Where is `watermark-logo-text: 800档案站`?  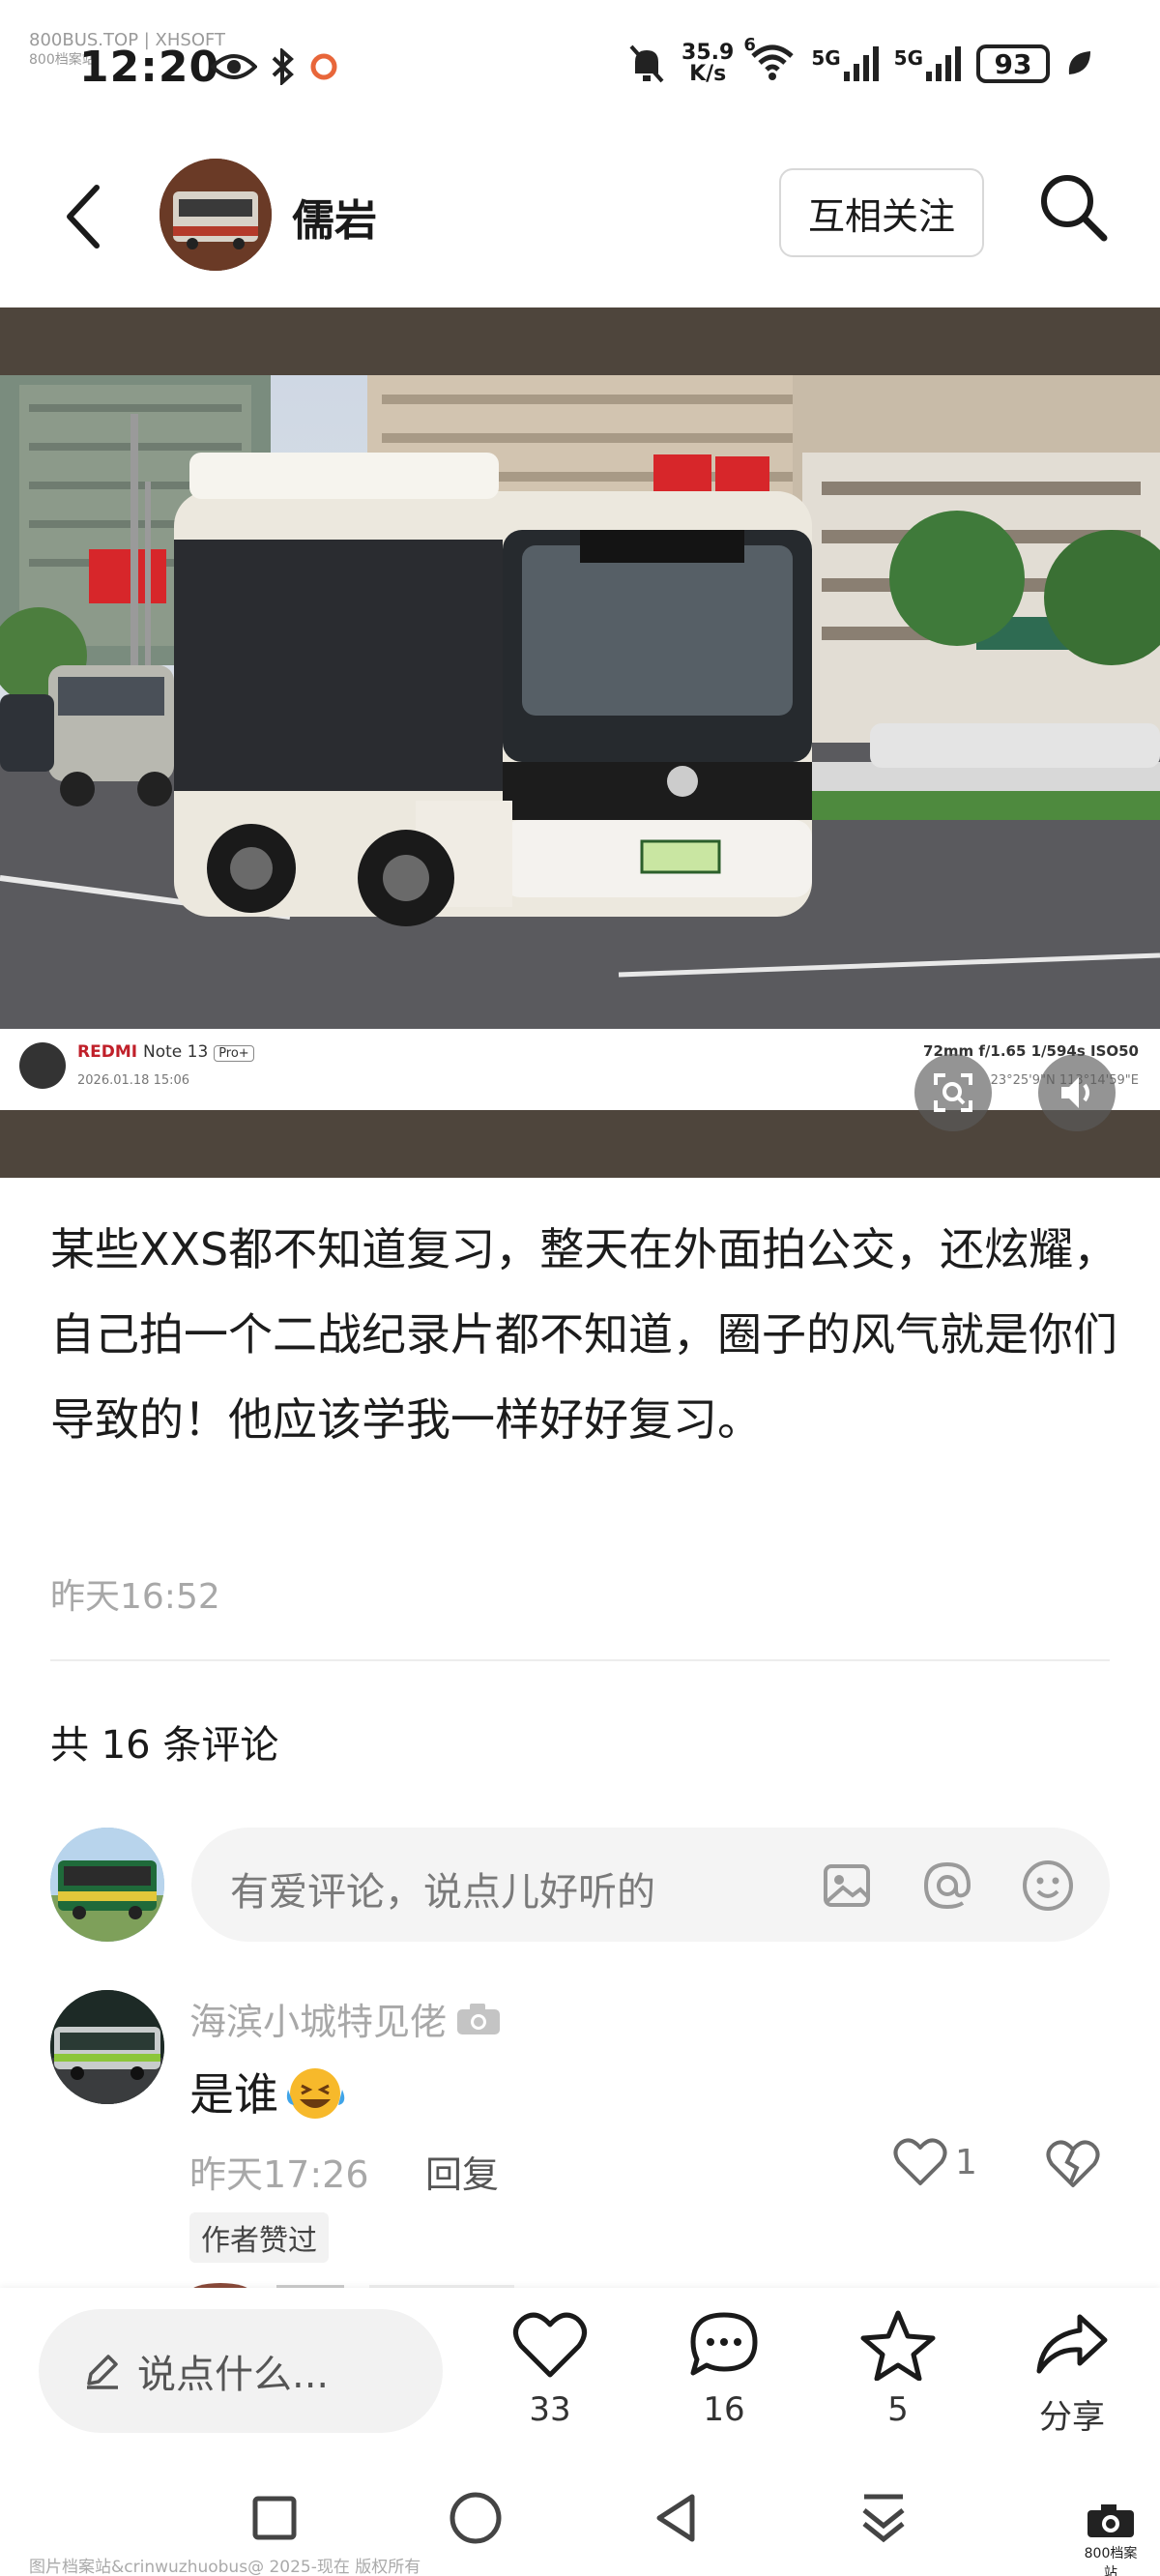
watermark-logo-text: 800档案站 is located at coordinates (1111, 2561).